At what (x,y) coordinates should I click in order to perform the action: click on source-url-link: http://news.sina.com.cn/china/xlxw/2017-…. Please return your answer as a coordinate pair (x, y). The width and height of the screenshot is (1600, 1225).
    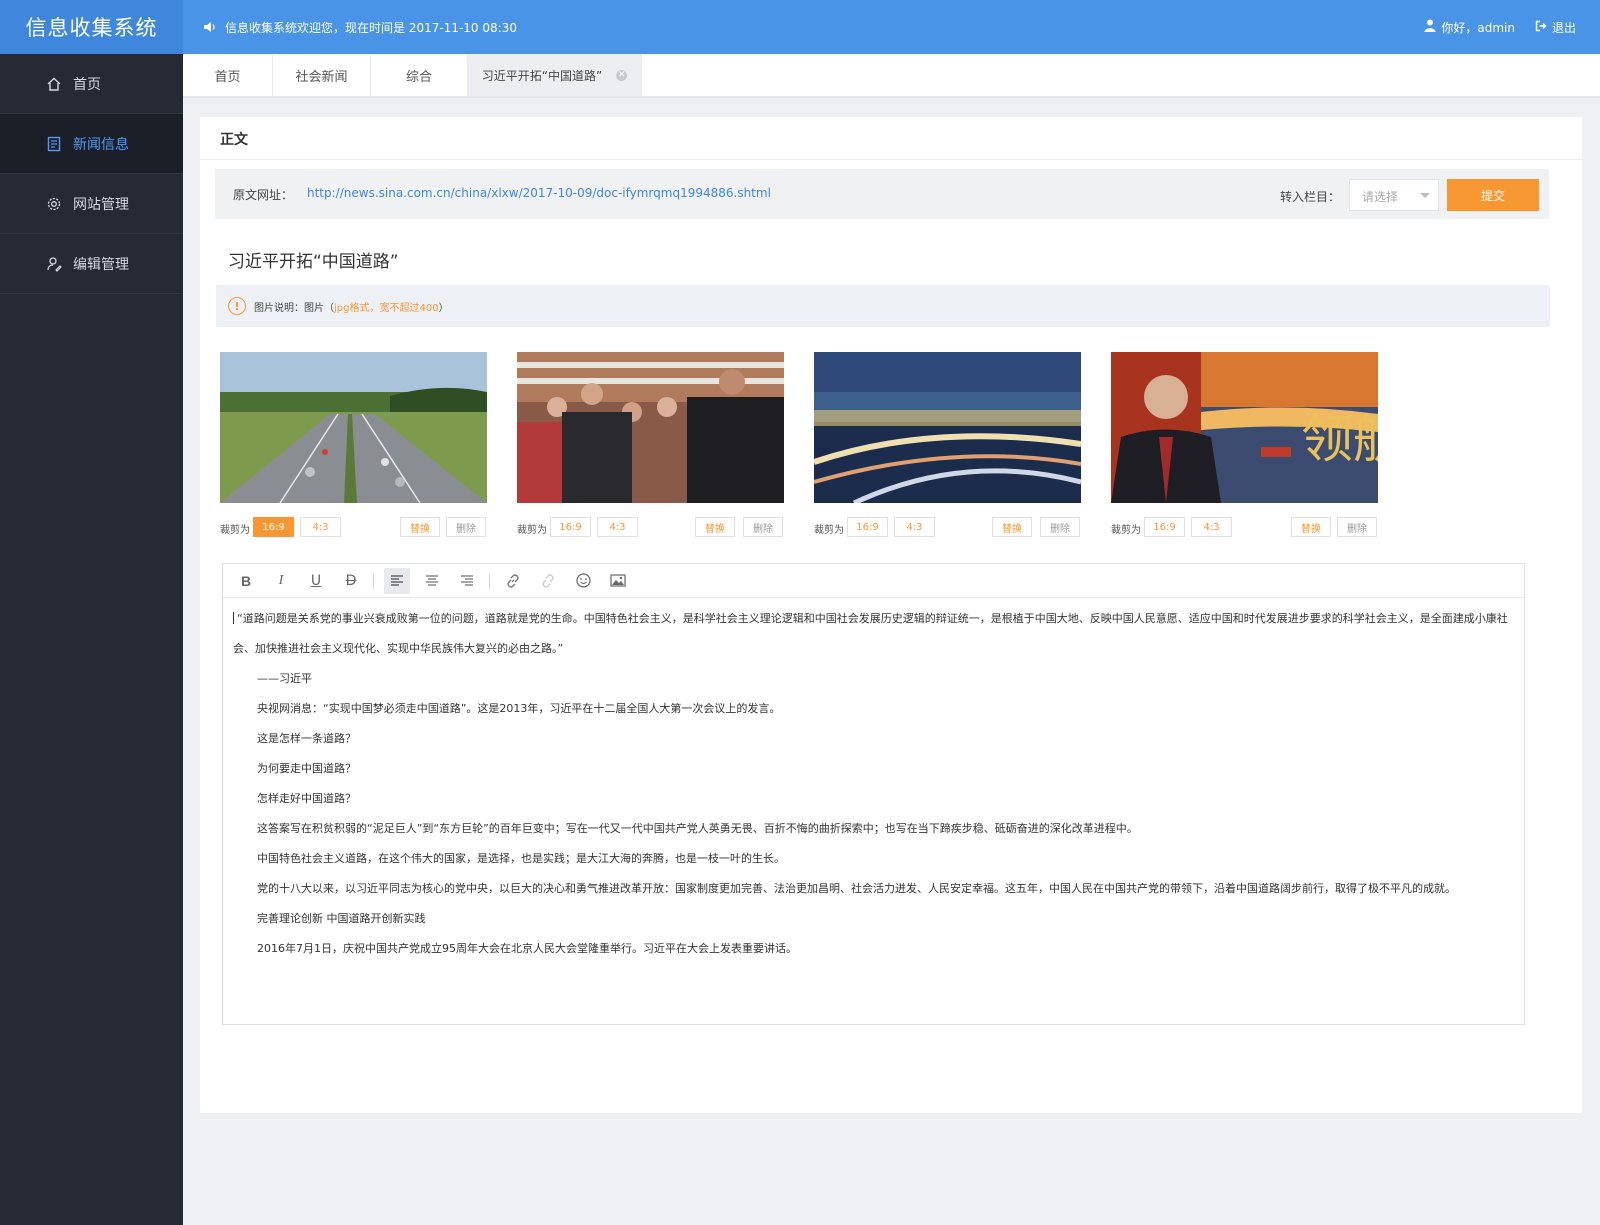
    Looking at the image, I should click on (539, 193).